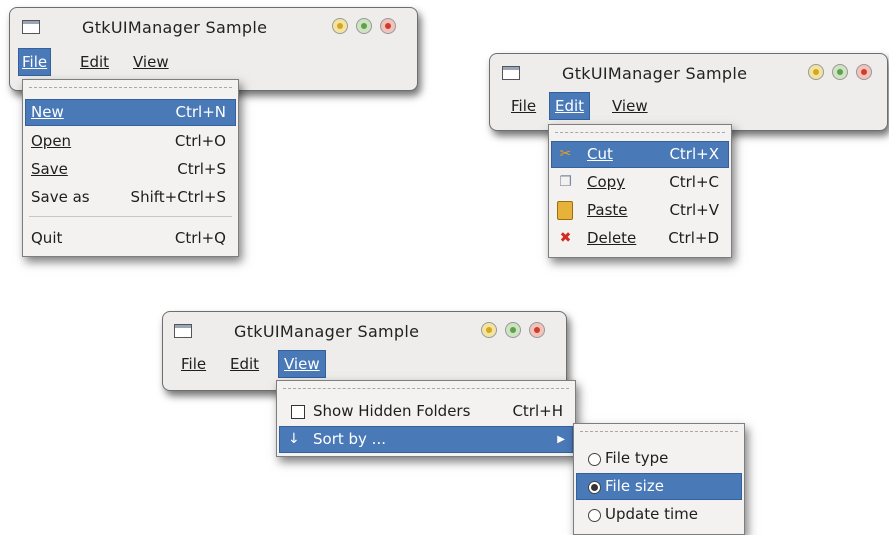 The width and height of the screenshot is (889, 535). Describe the element at coordinates (640, 238) in the screenshot. I see `menu-item-delete: ✖ Delete Ctrl+D` at that location.